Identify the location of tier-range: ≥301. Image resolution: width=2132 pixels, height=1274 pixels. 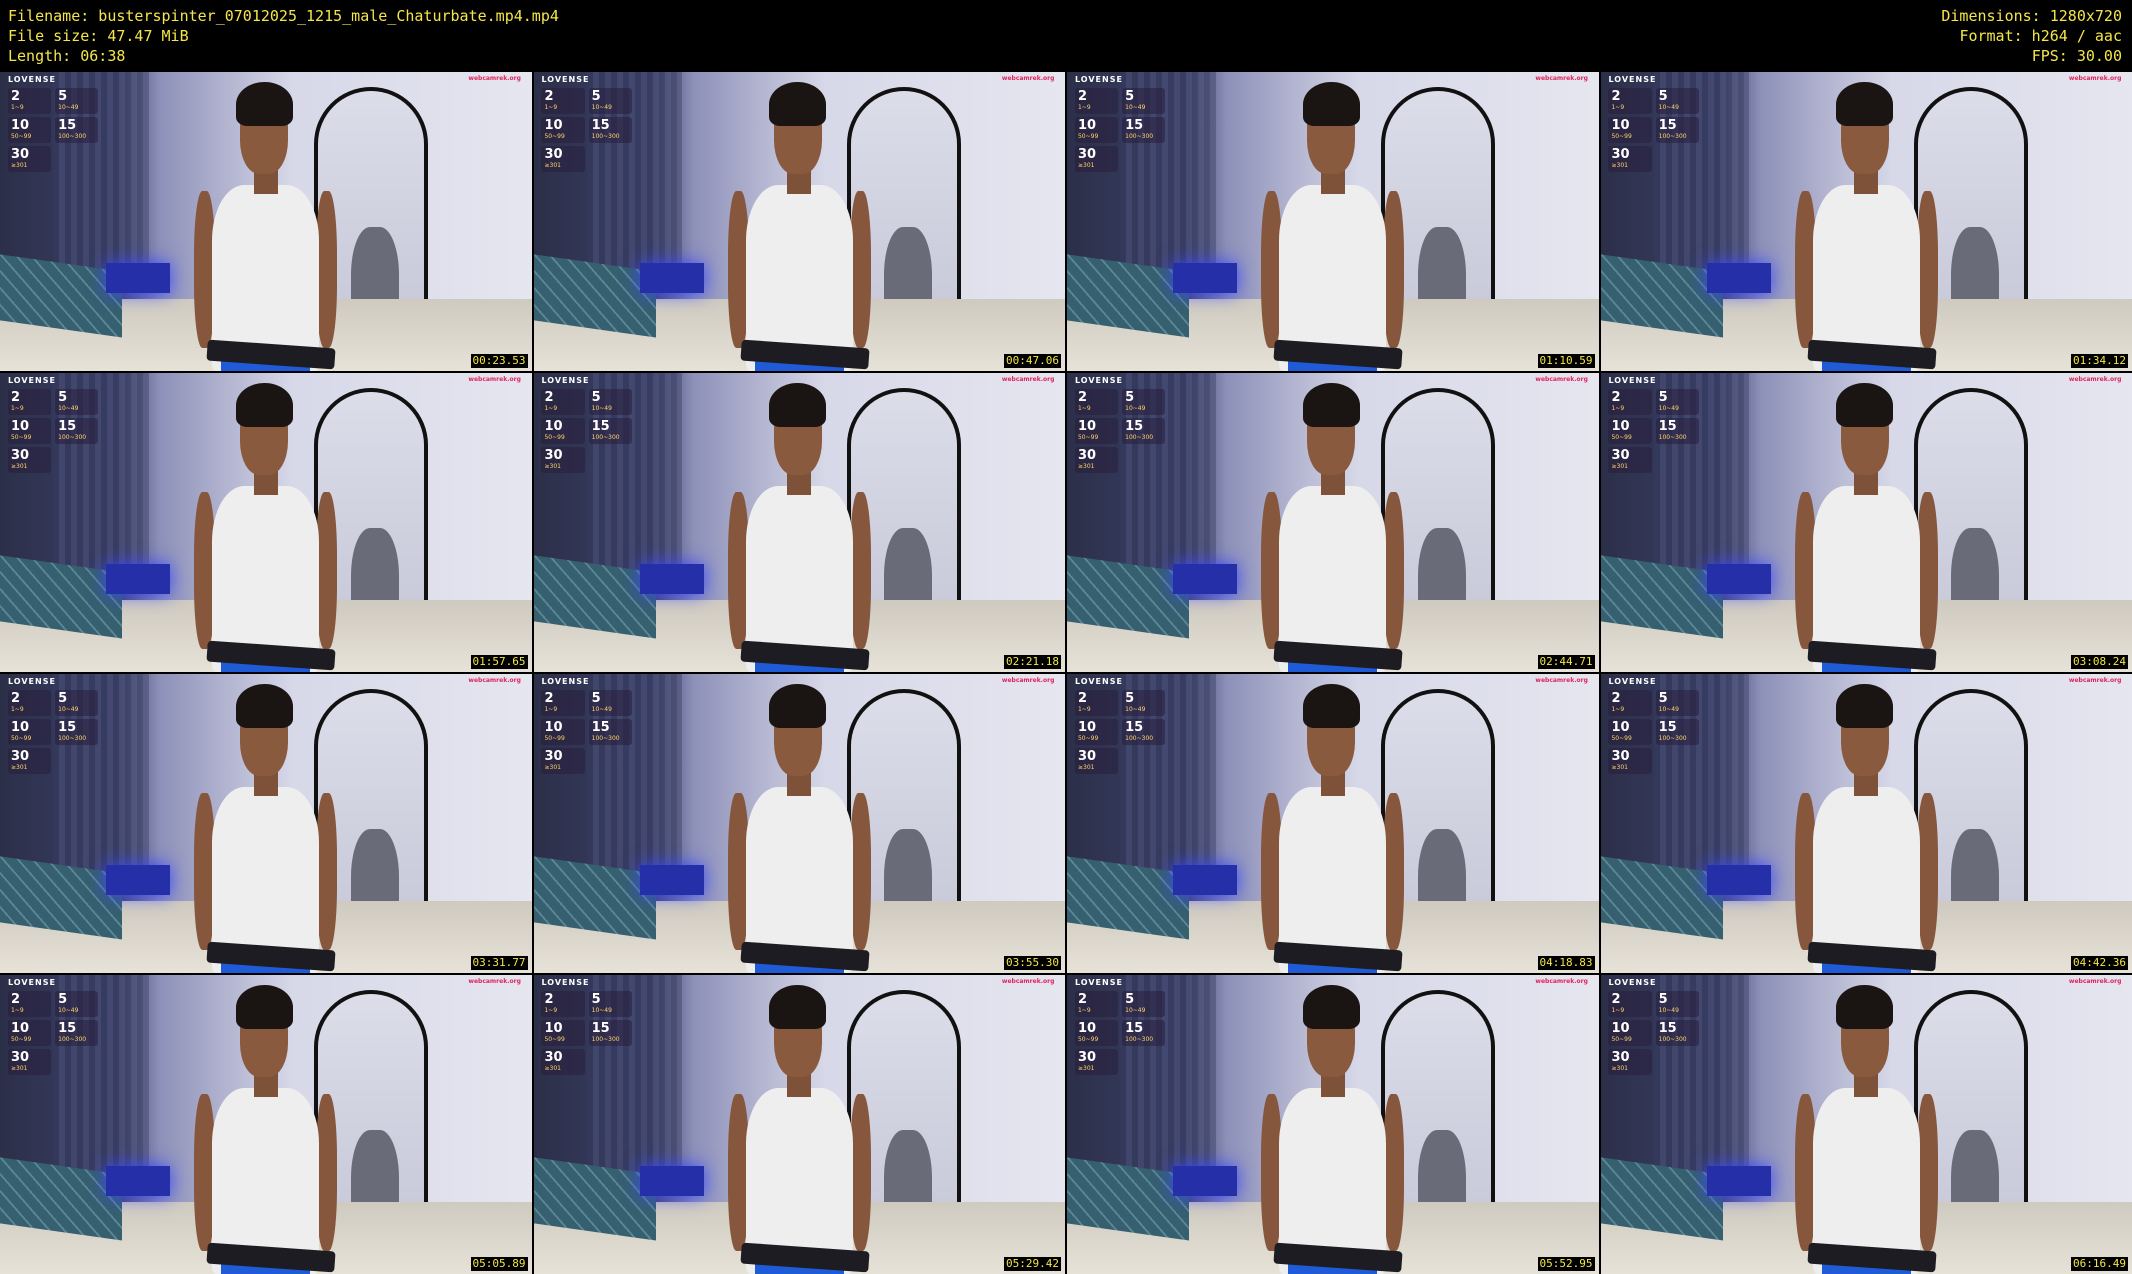
(19, 767).